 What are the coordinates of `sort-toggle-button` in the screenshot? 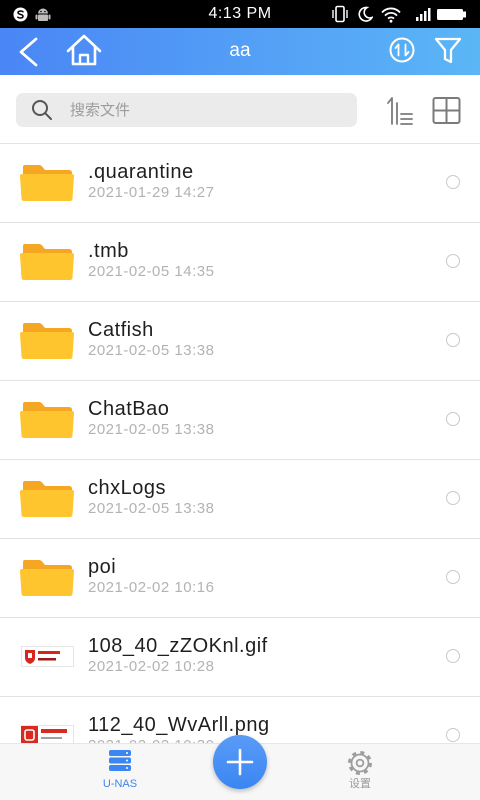 It's located at (402, 50).